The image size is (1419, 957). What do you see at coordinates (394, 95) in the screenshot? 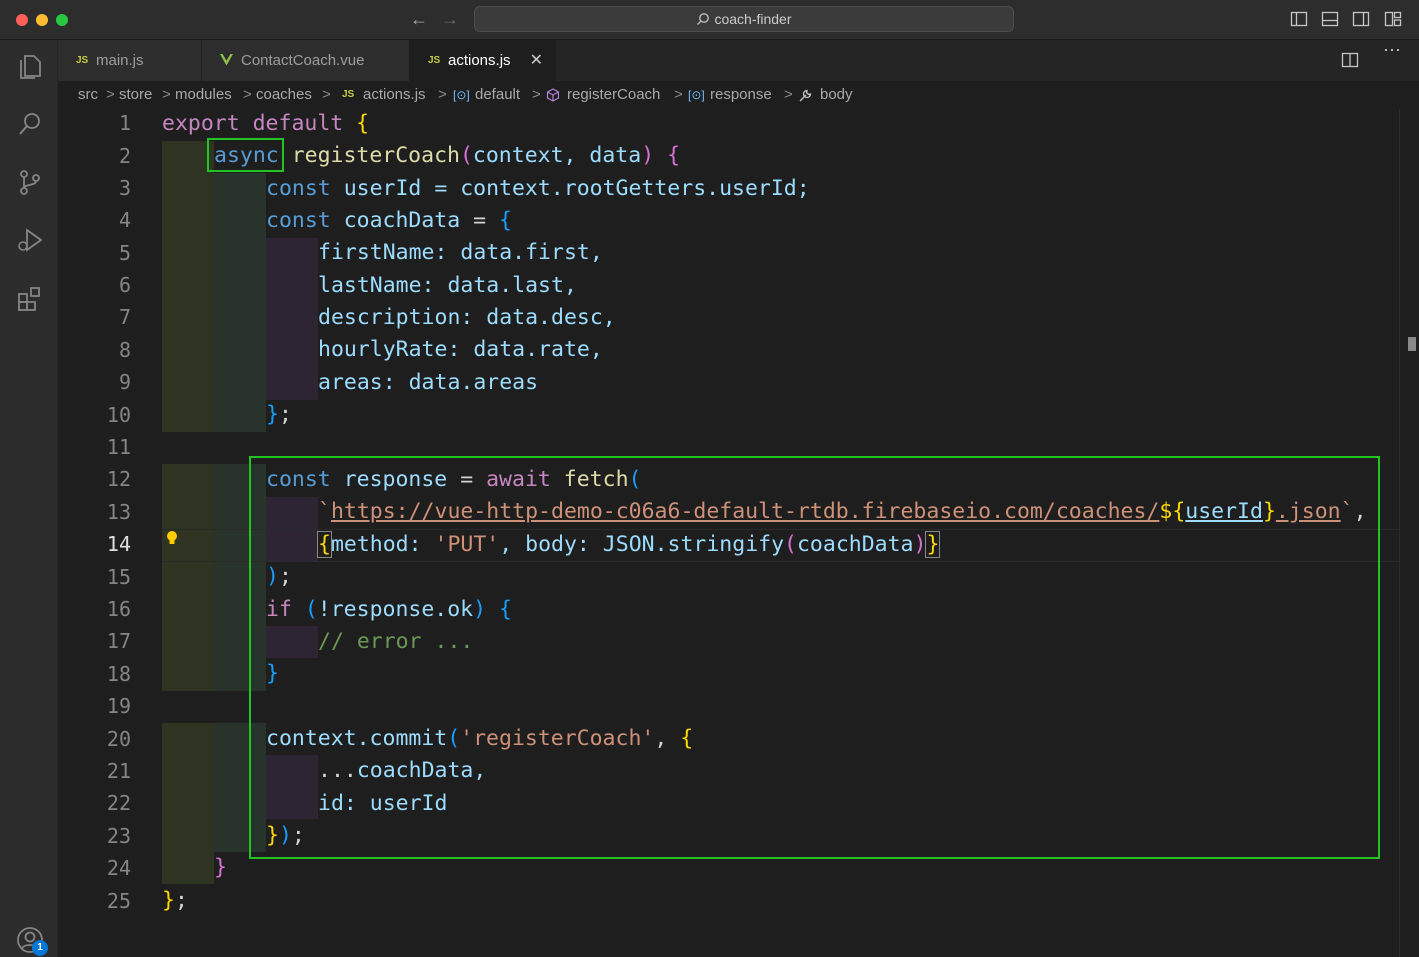
I see `breadcrumb-item-actions-js: actions.js` at bounding box center [394, 95].